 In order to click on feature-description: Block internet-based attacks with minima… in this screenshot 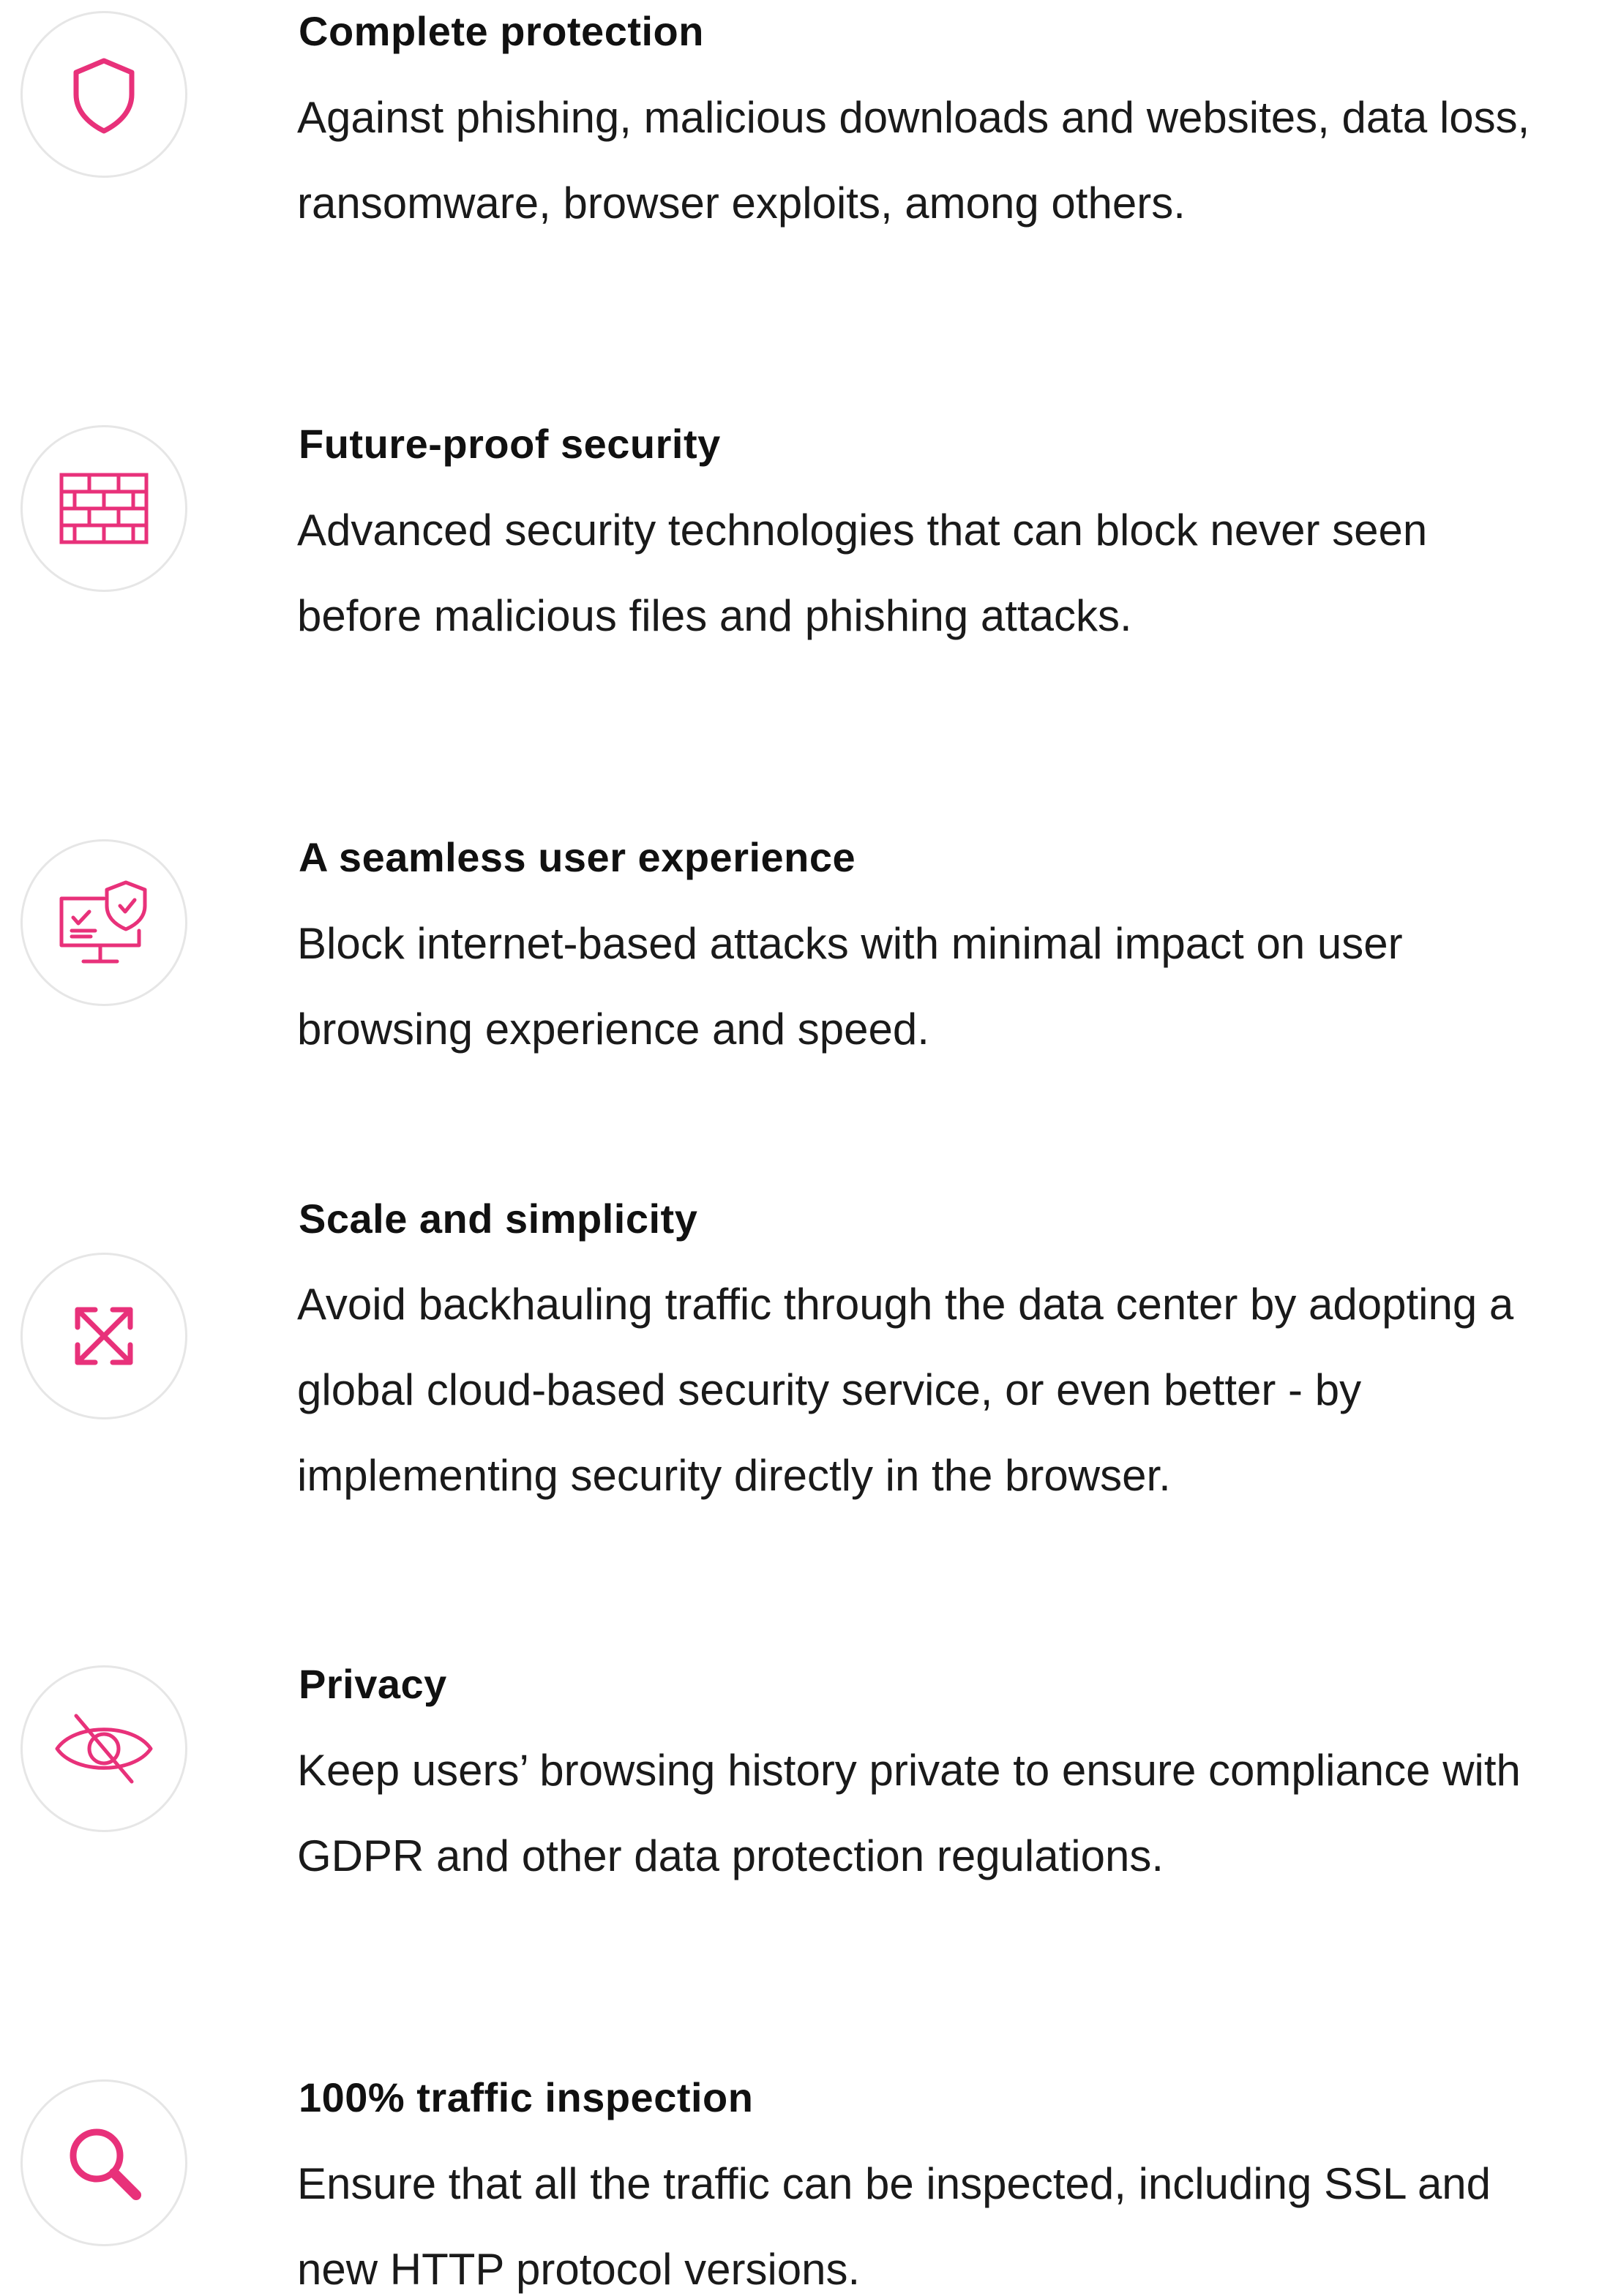, I will do `click(955, 986)`.